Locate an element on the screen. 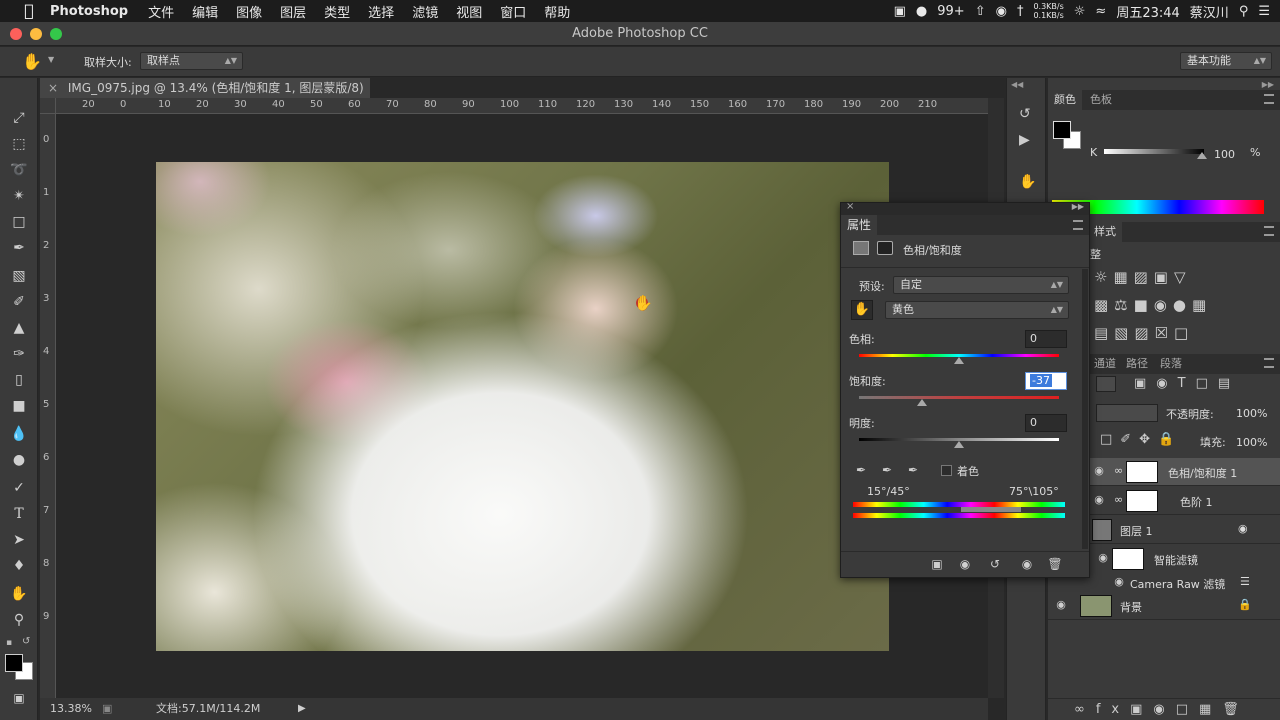 The width and height of the screenshot is (1280, 720). reset-icon: ↺ is located at coordinates (995, 564).